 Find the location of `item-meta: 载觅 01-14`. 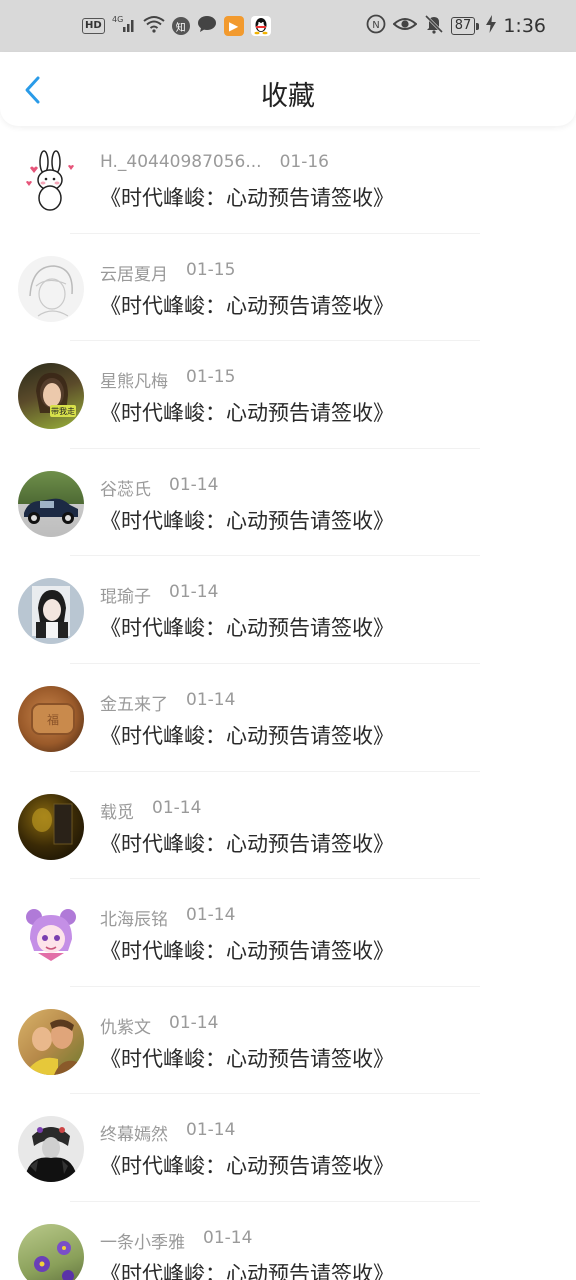

item-meta: 载觅 01-14 is located at coordinates (150, 810).